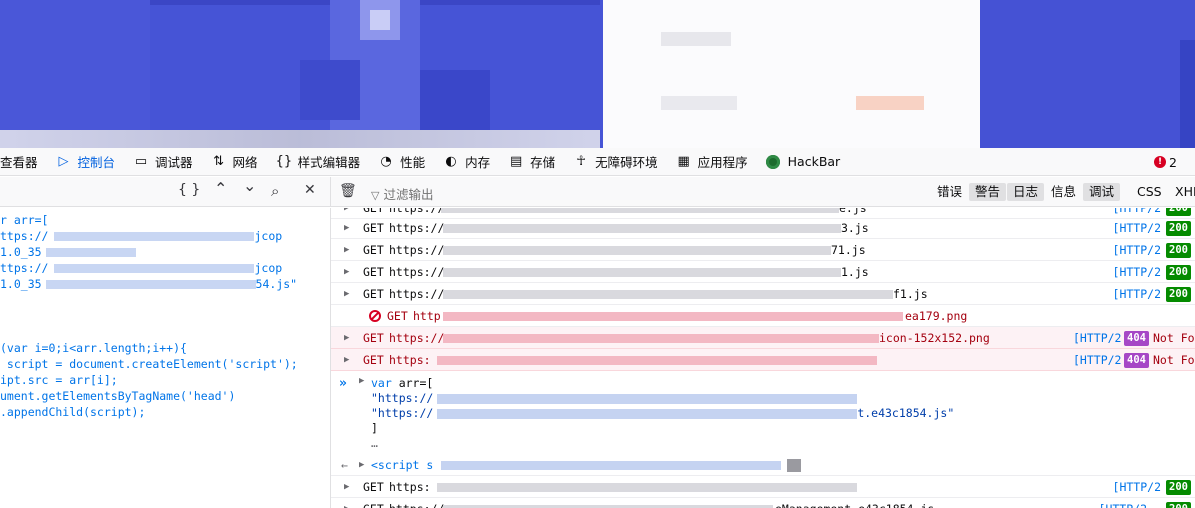  I want to click on tab-hackbar-label: HackBar, so click(814, 161).